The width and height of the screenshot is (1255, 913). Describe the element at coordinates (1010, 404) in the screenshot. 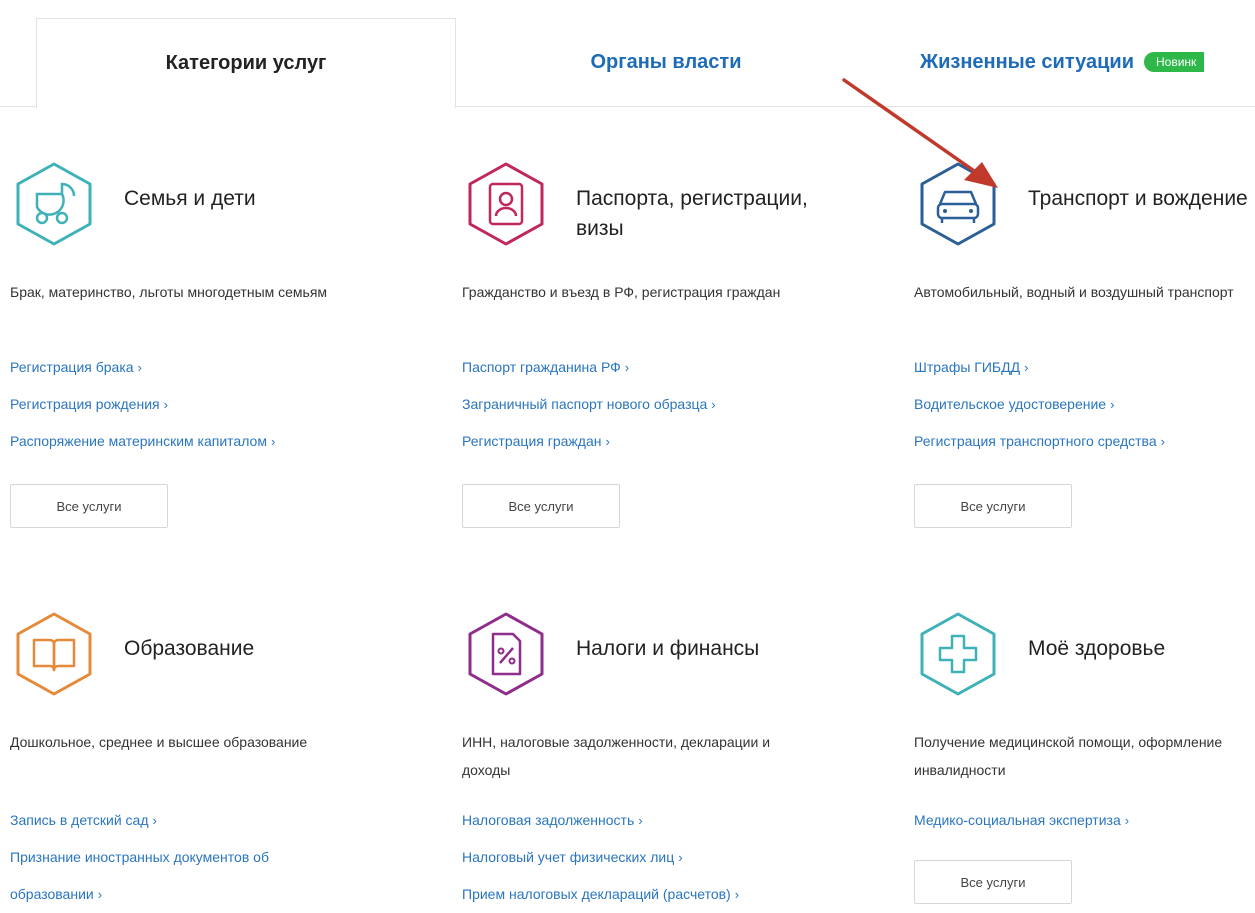

I see `link-text: Водительское удостоверение` at that location.